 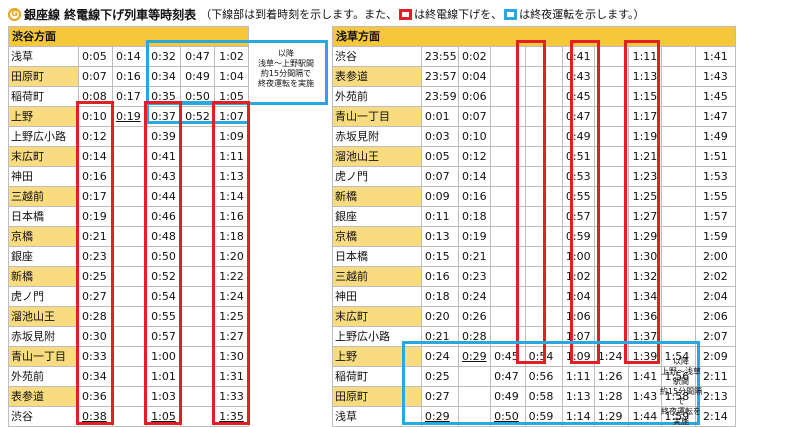 What do you see at coordinates (163, 356) in the screenshot?
I see `departure-time: 1:00` at bounding box center [163, 356].